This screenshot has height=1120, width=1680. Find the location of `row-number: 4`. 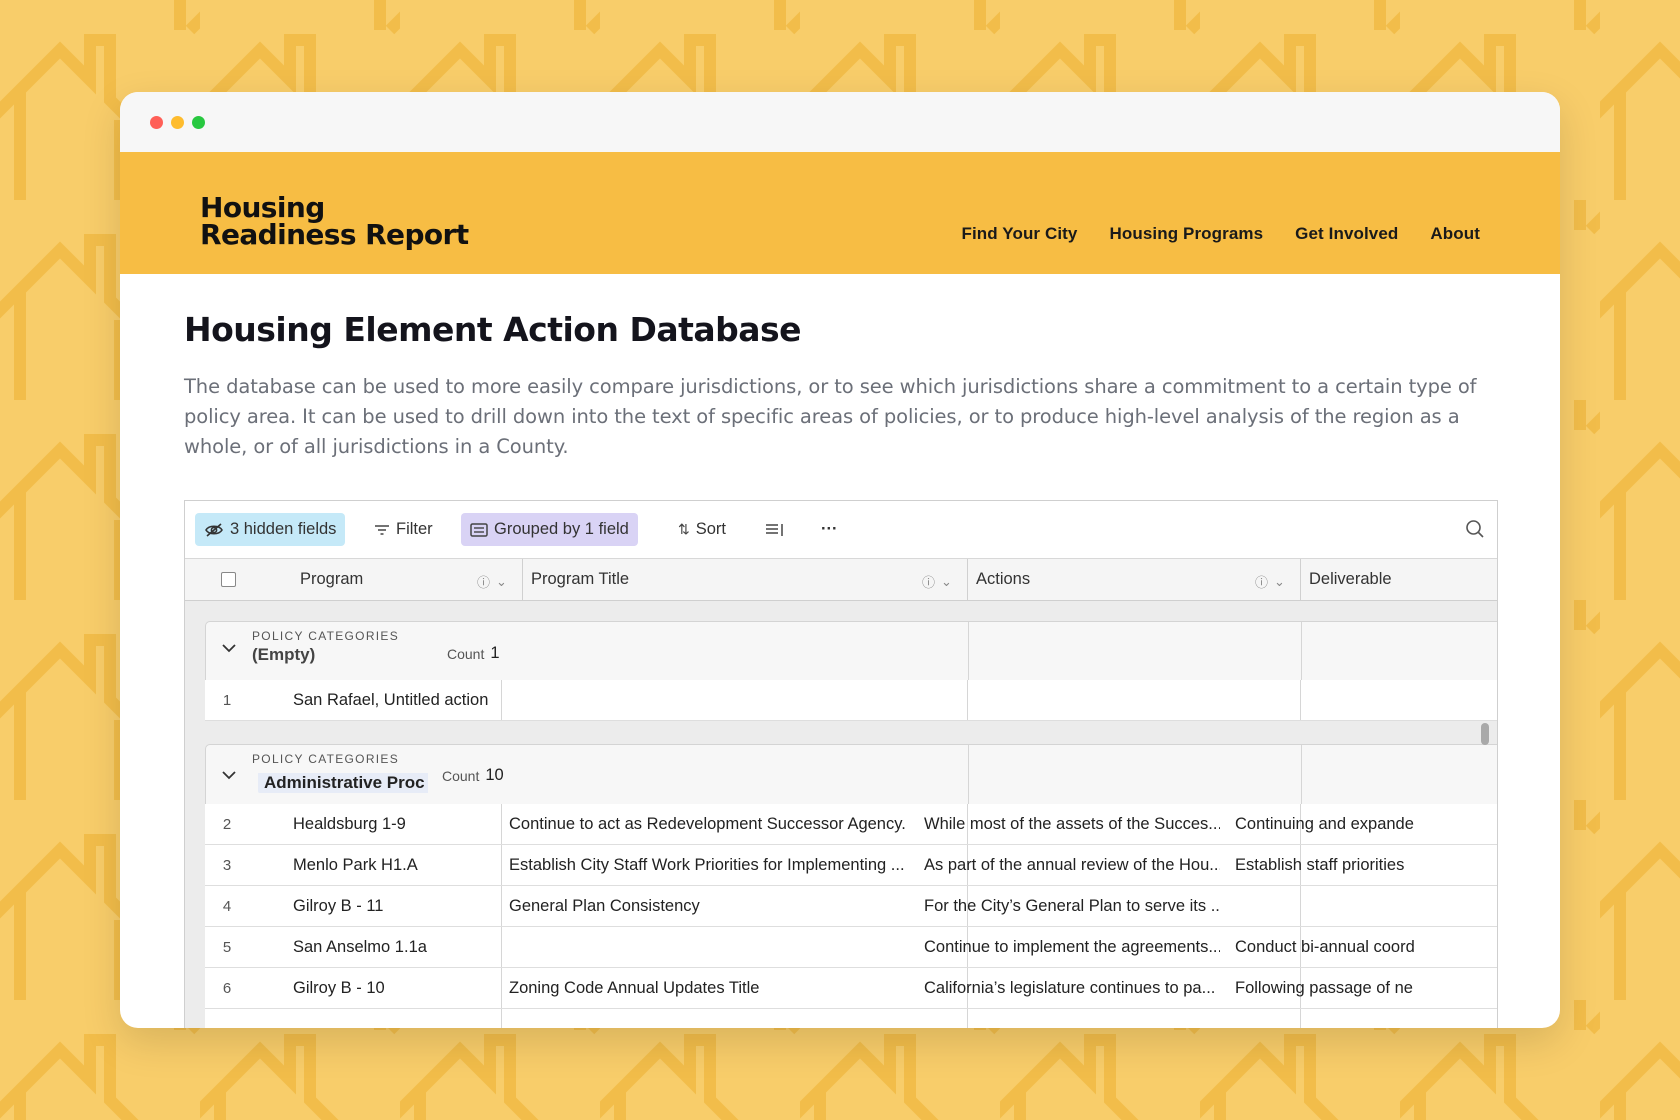

row-number: 4 is located at coordinates (227, 906).